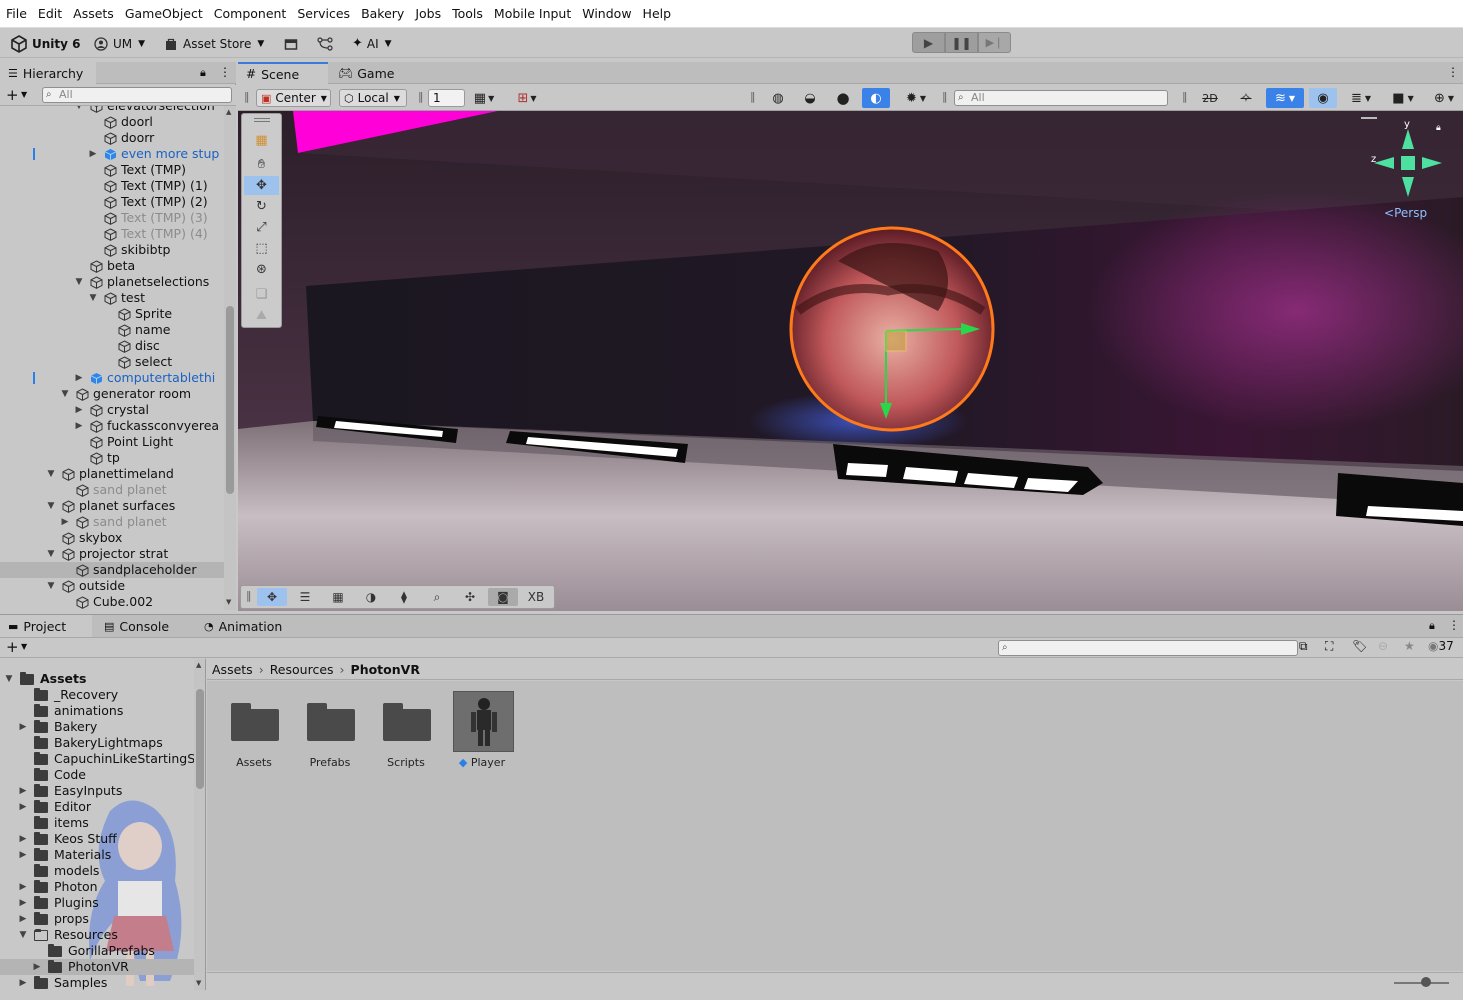 The width and height of the screenshot is (1463, 1000). Describe the element at coordinates (291, 43) in the screenshot. I see `package-manager-button` at that location.